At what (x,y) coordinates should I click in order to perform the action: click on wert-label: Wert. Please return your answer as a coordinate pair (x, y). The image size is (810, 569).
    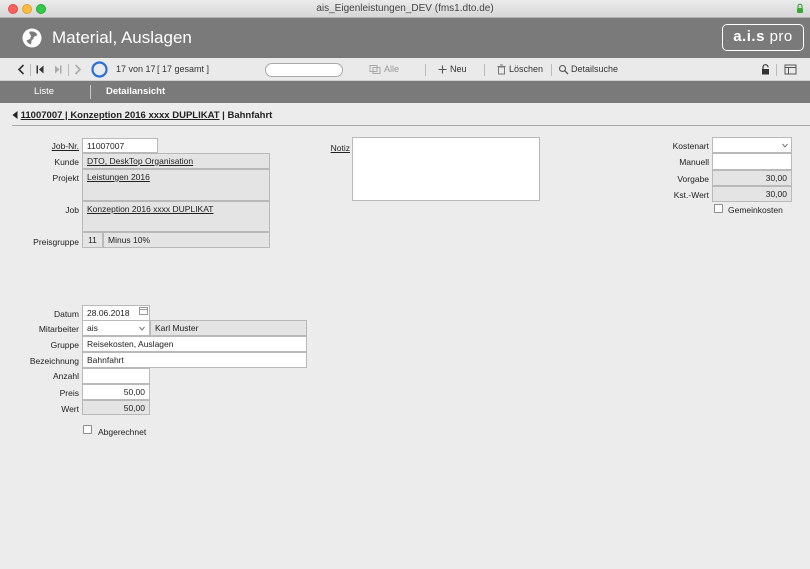
    Looking at the image, I should click on (70, 409).